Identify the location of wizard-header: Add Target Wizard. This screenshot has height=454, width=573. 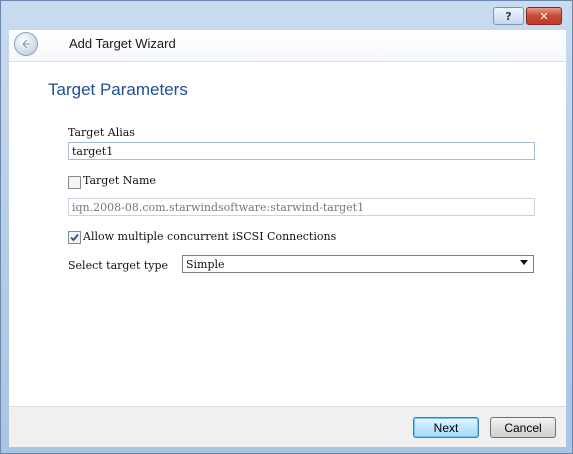
(287, 46).